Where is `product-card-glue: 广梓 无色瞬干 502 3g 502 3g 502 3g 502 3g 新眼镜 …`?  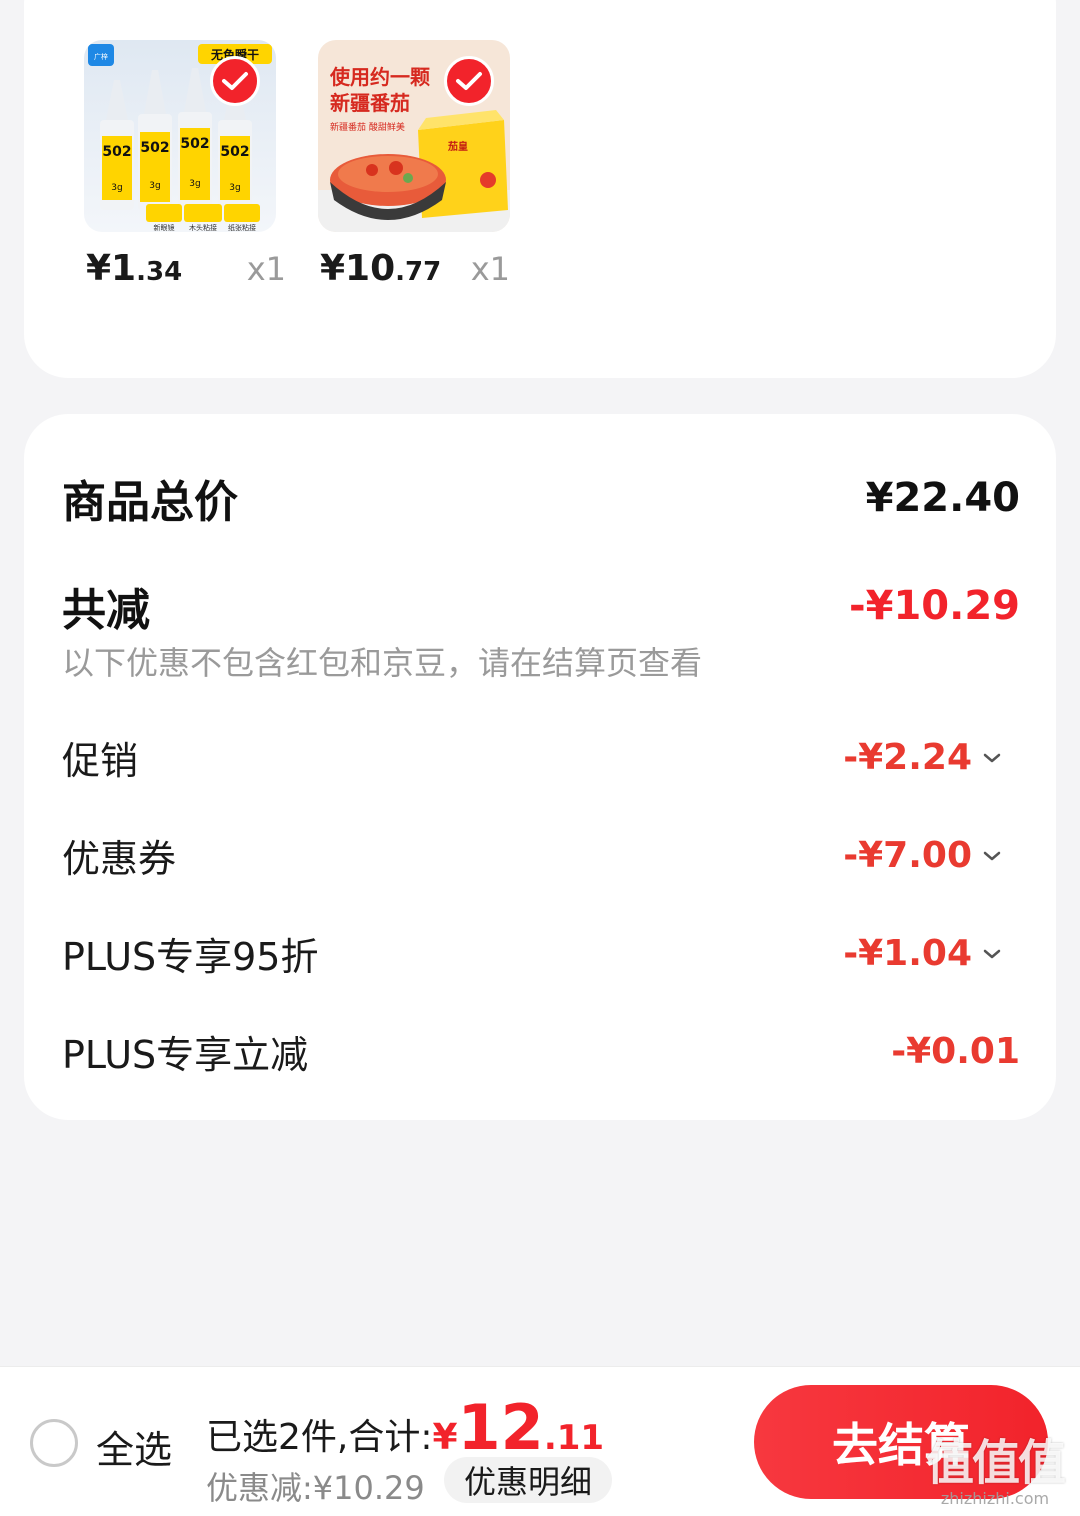 product-card-glue: 广梓 无色瞬干 502 3g 502 3g 502 3g 502 3g 新眼镜 … is located at coordinates (180, 136).